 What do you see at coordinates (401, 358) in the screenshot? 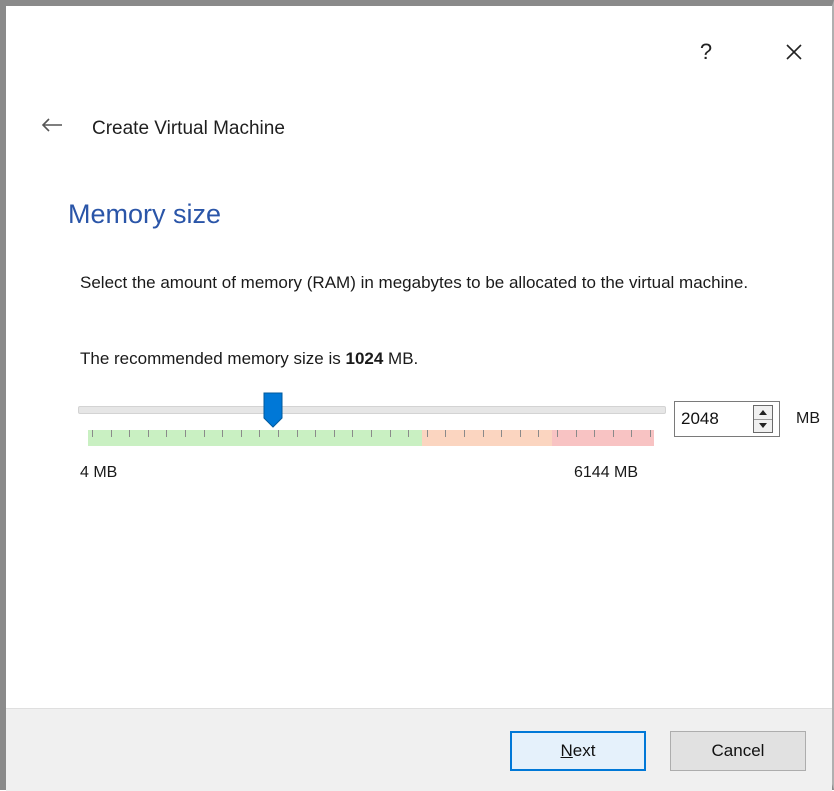
I see `recommend-suffix: MB.` at bounding box center [401, 358].